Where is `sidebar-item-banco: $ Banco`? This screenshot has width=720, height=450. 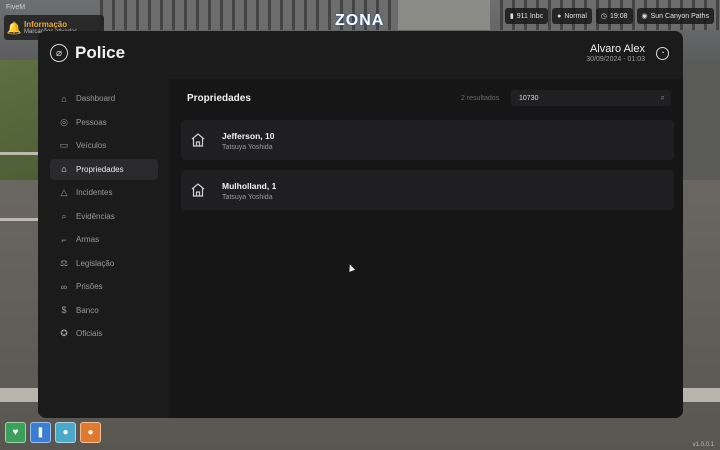
sidebar-item-banco: $ Banco is located at coordinates (104, 310).